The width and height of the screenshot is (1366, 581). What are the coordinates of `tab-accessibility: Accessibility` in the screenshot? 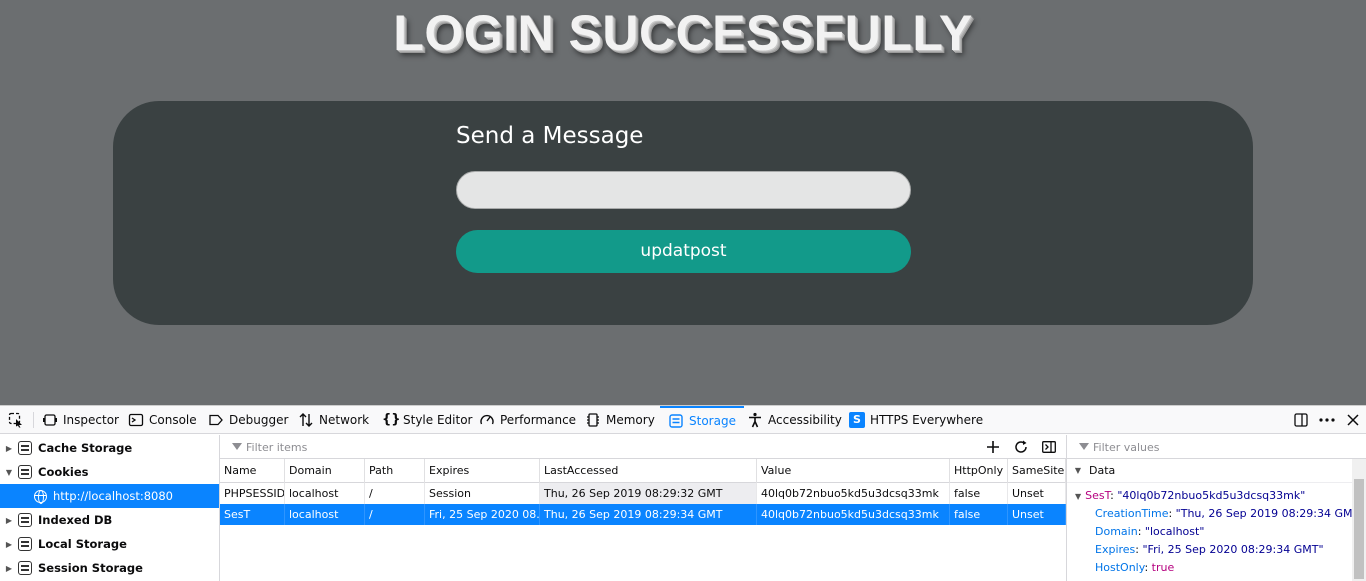 It's located at (794, 420).